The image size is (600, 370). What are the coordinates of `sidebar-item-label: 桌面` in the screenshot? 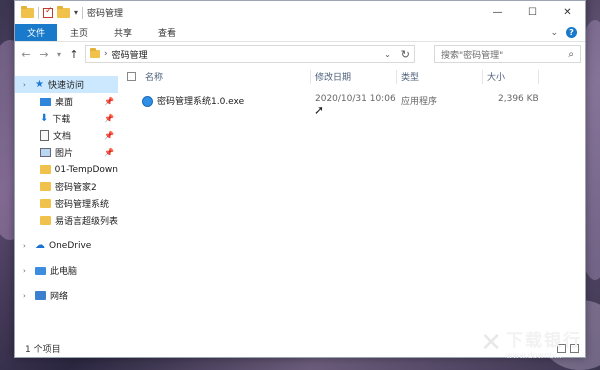 It's located at (64, 103).